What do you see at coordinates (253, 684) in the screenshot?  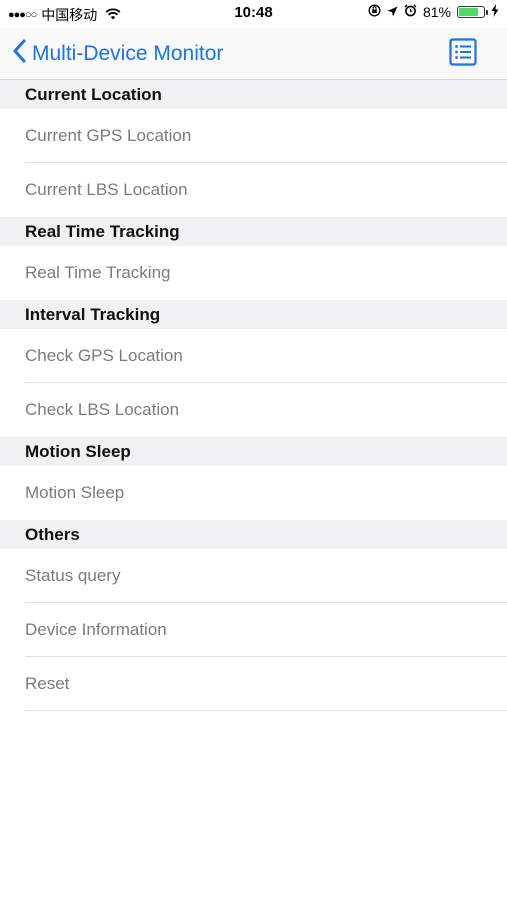 I see `list-item-reset: Reset` at bounding box center [253, 684].